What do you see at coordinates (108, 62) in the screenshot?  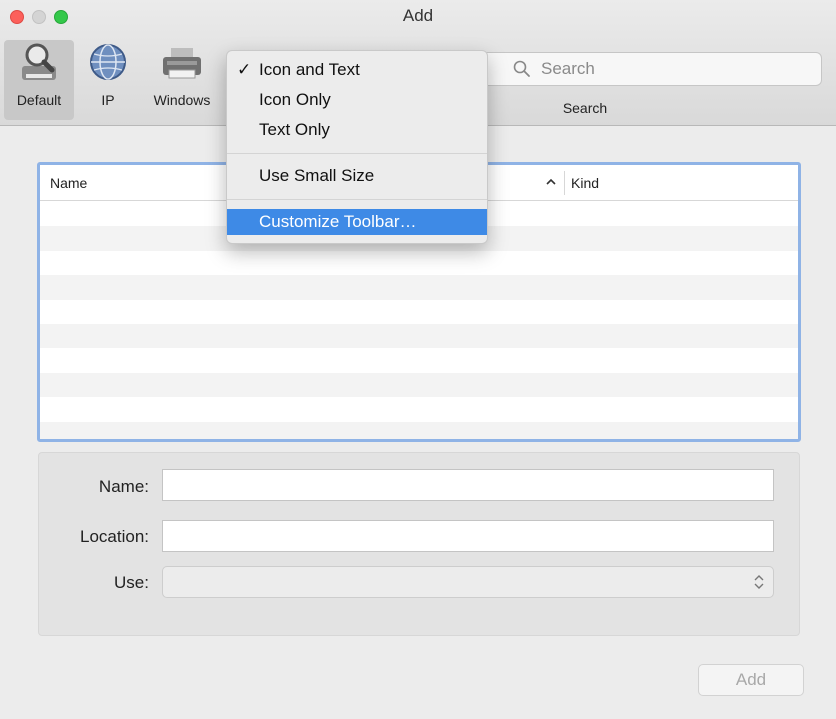 I see `globe-icon` at bounding box center [108, 62].